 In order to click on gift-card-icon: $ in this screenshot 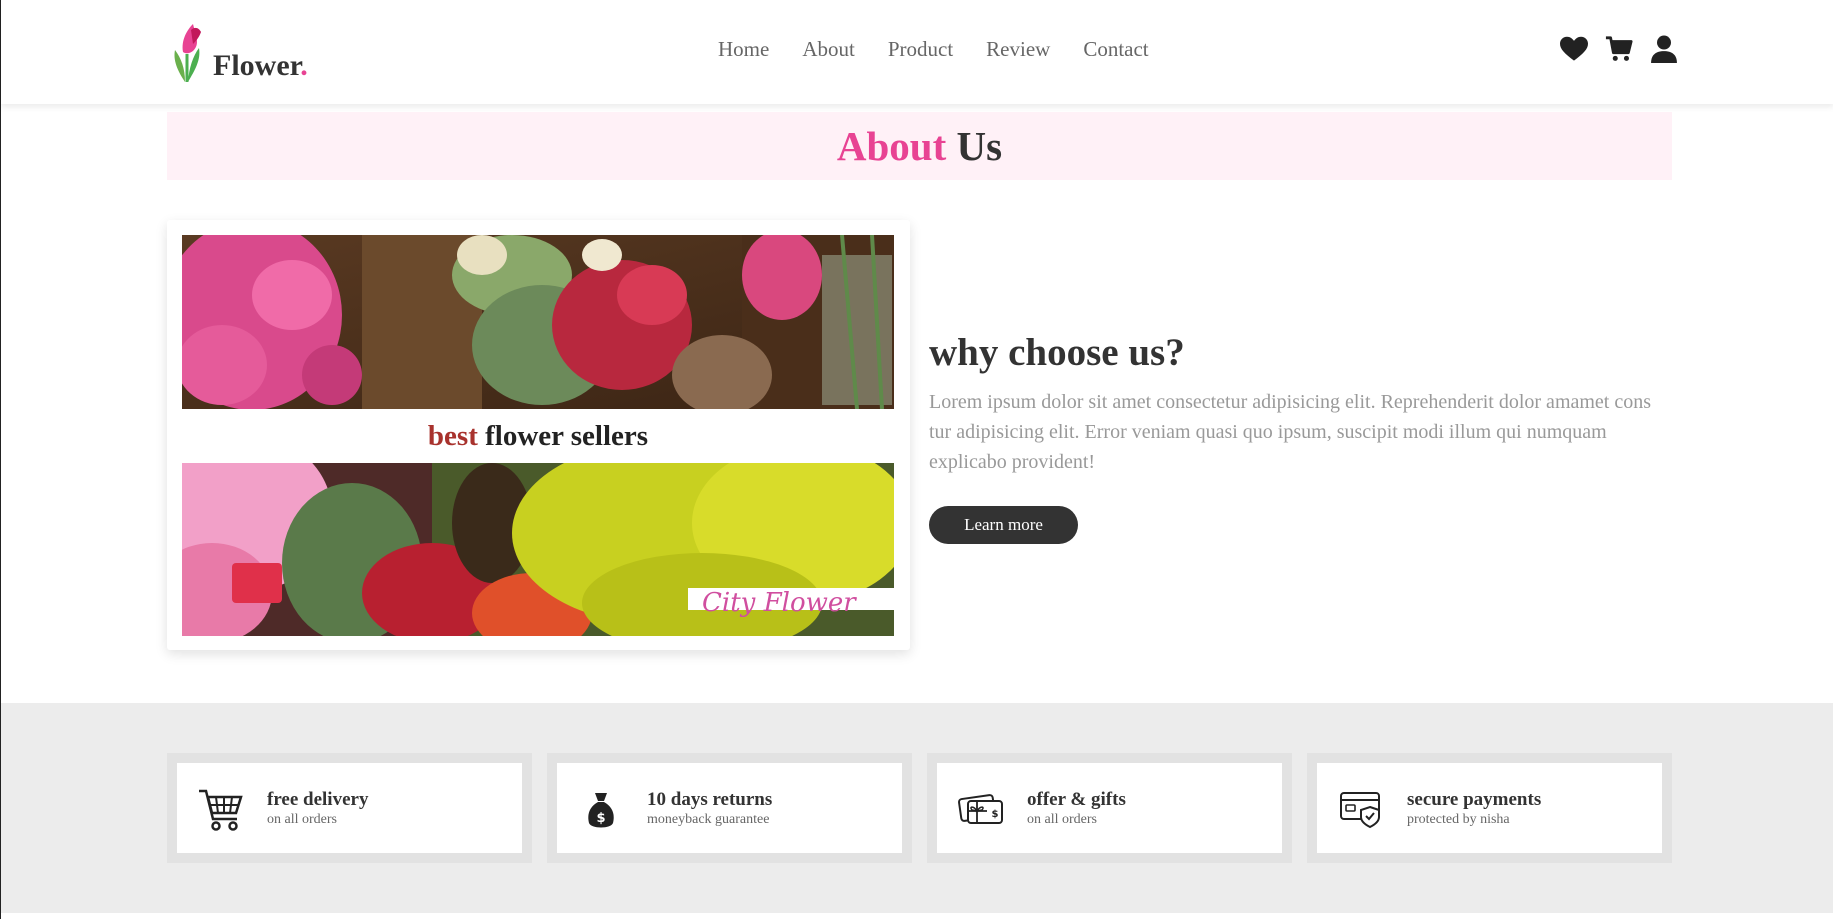, I will do `click(980, 809)`.